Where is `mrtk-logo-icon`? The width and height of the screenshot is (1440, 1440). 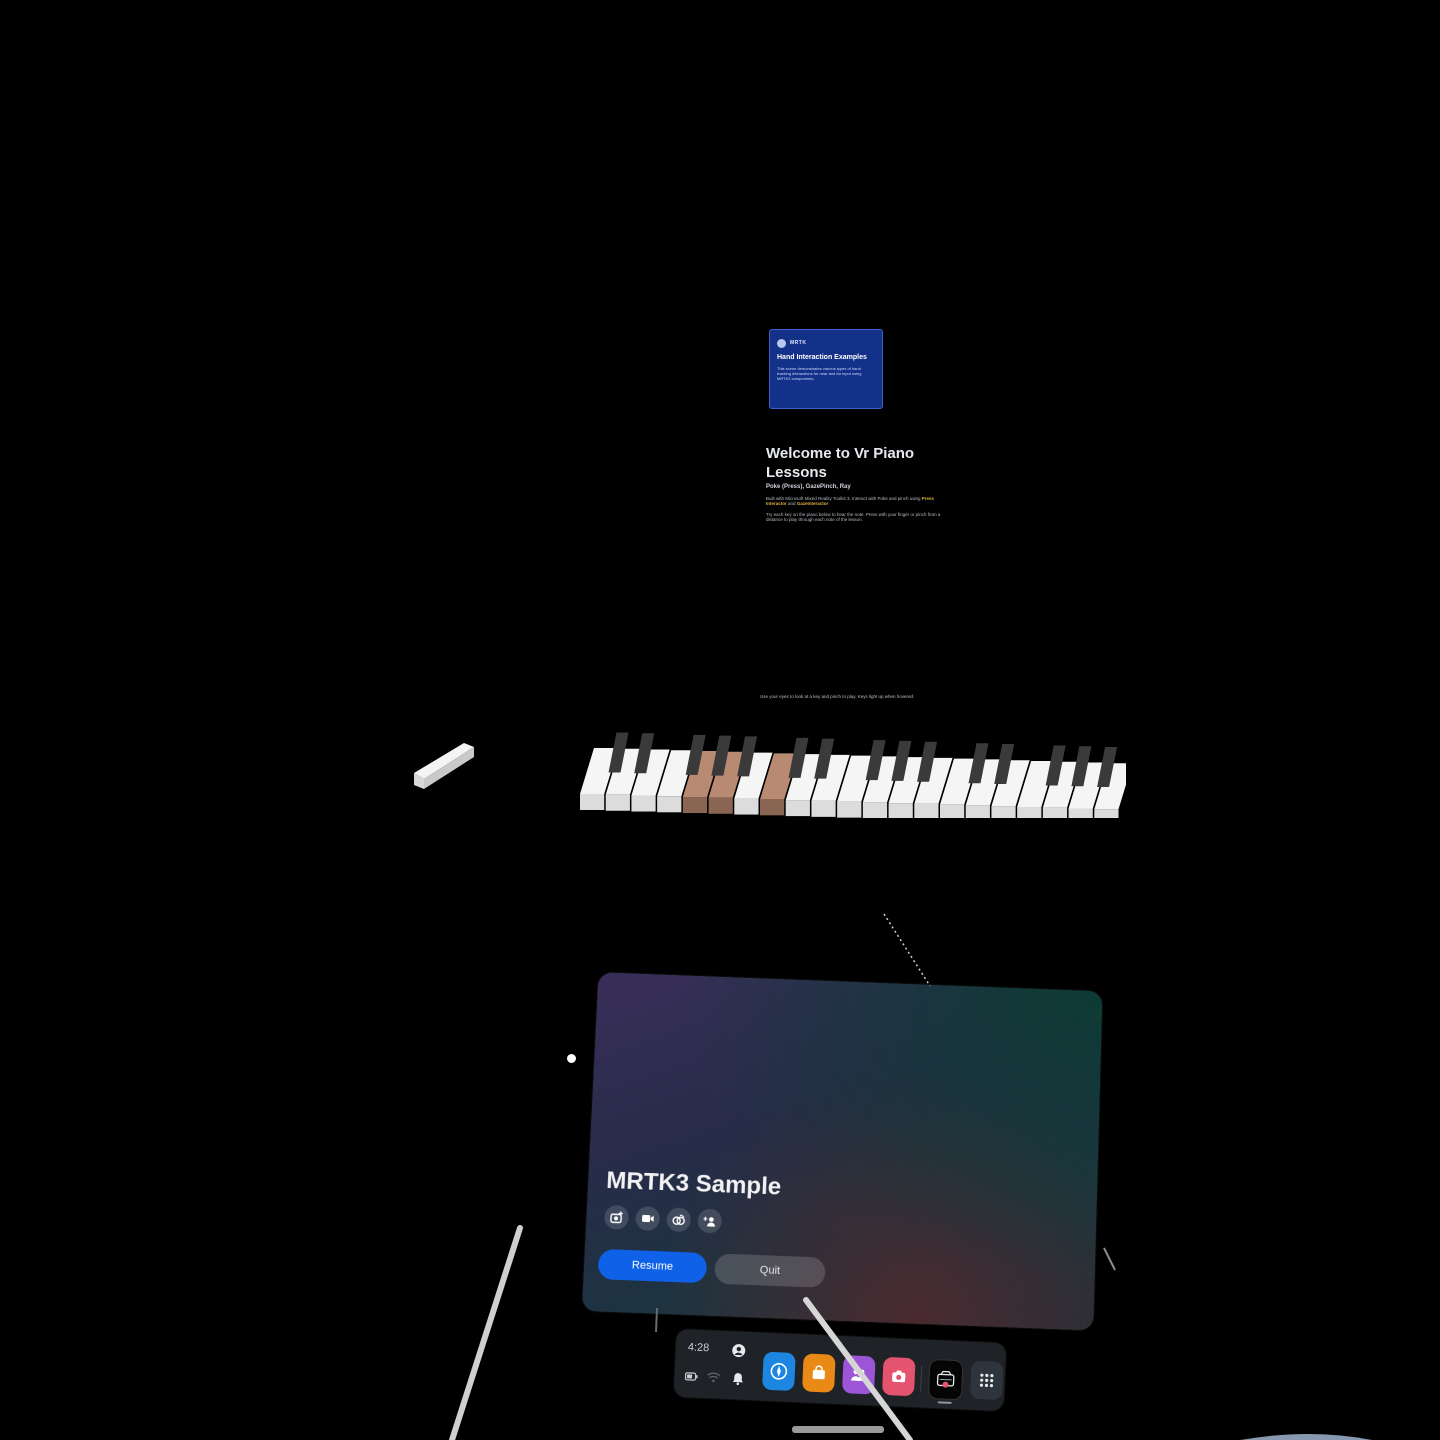 mrtk-logo-icon is located at coordinates (781, 343).